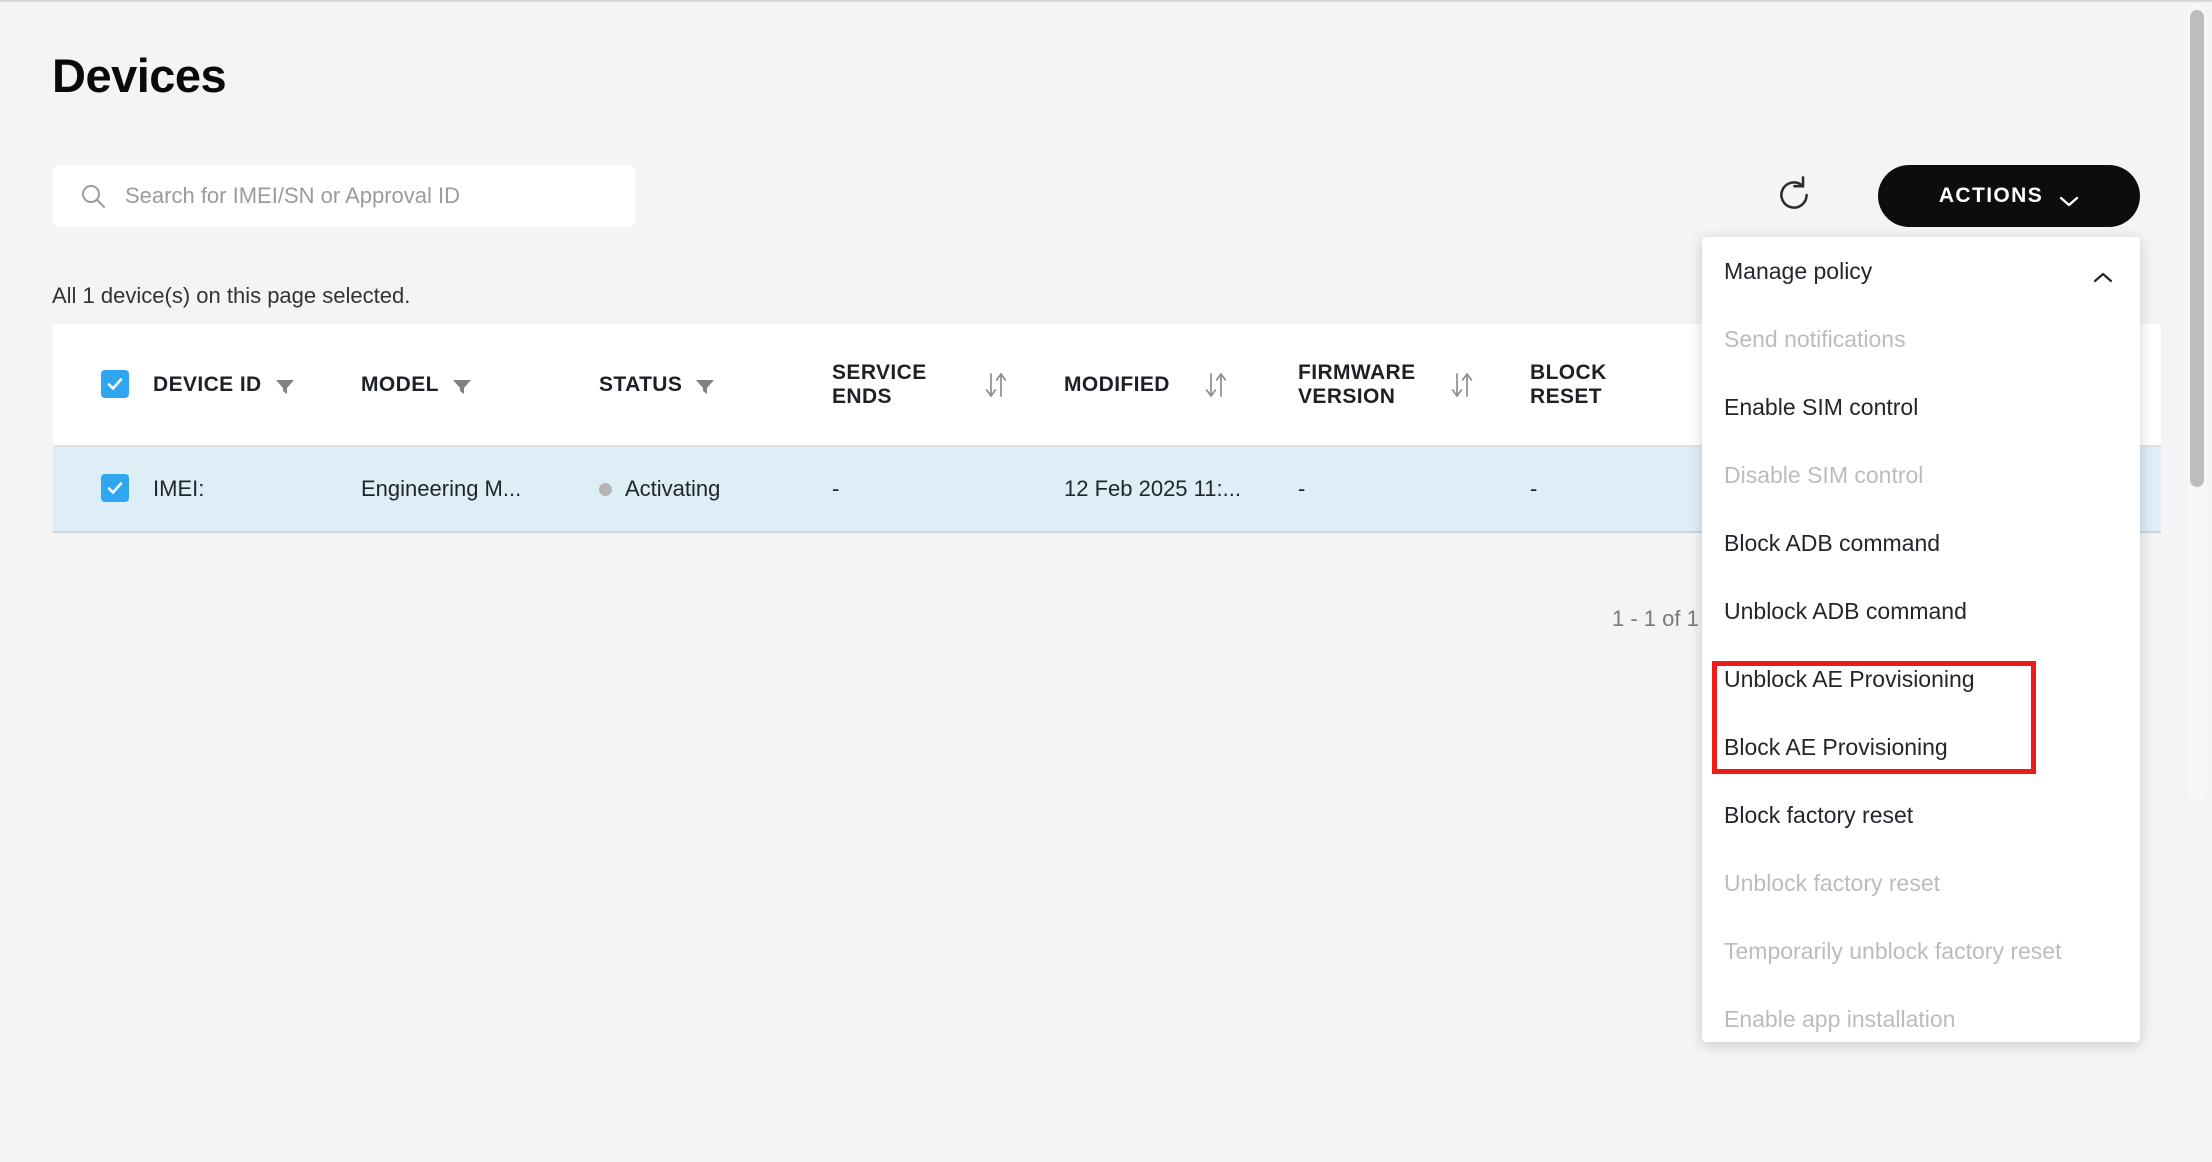 The height and width of the screenshot is (1162, 2212). What do you see at coordinates (1991, 195) in the screenshot?
I see `actions-button-label: ACTIONS` at bounding box center [1991, 195].